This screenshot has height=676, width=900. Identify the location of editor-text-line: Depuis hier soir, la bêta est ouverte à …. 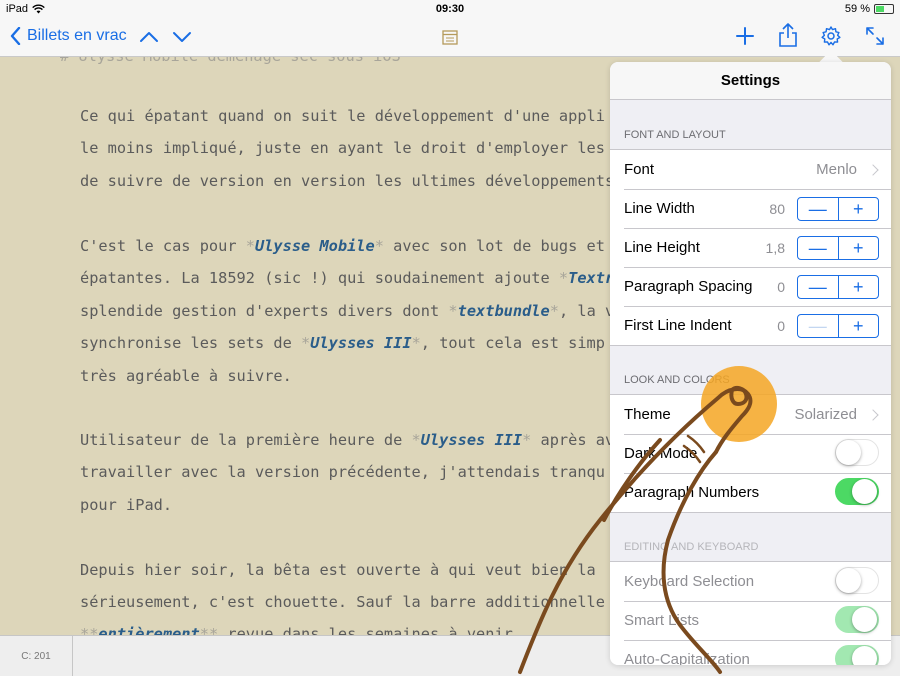
(338, 570).